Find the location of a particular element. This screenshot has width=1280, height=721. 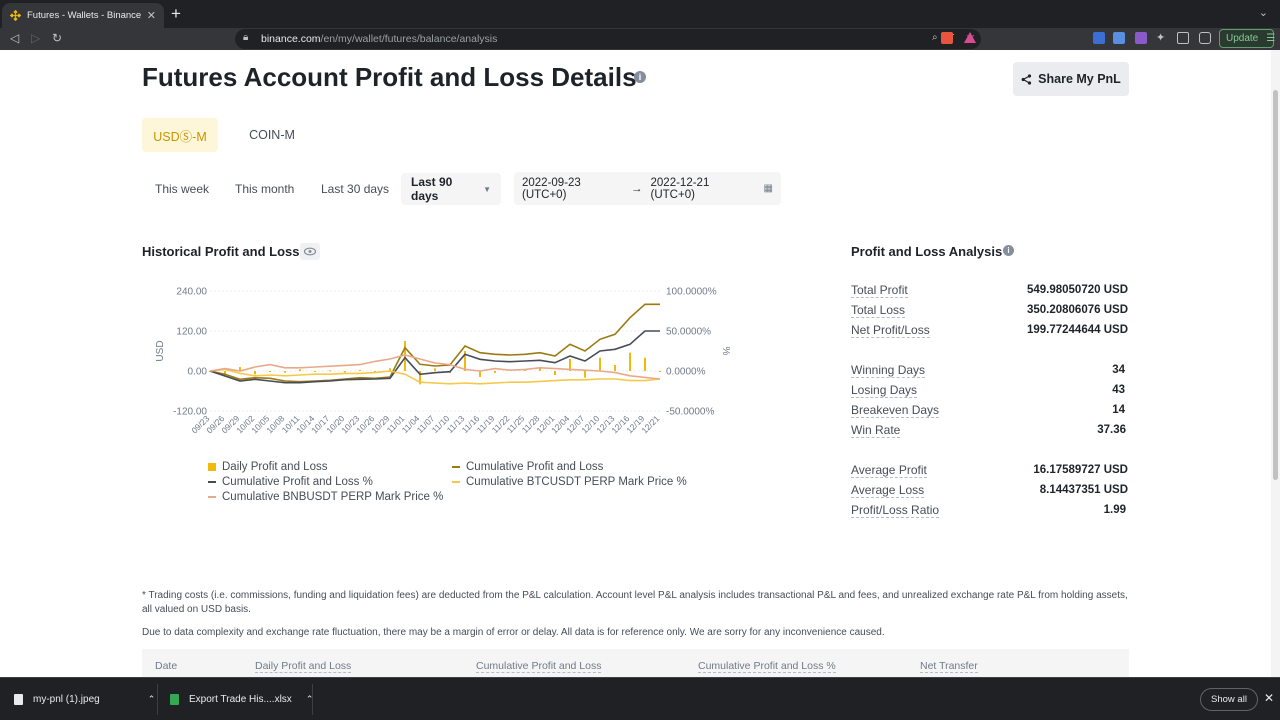

update-button: Update ☰ is located at coordinates (1247, 38).